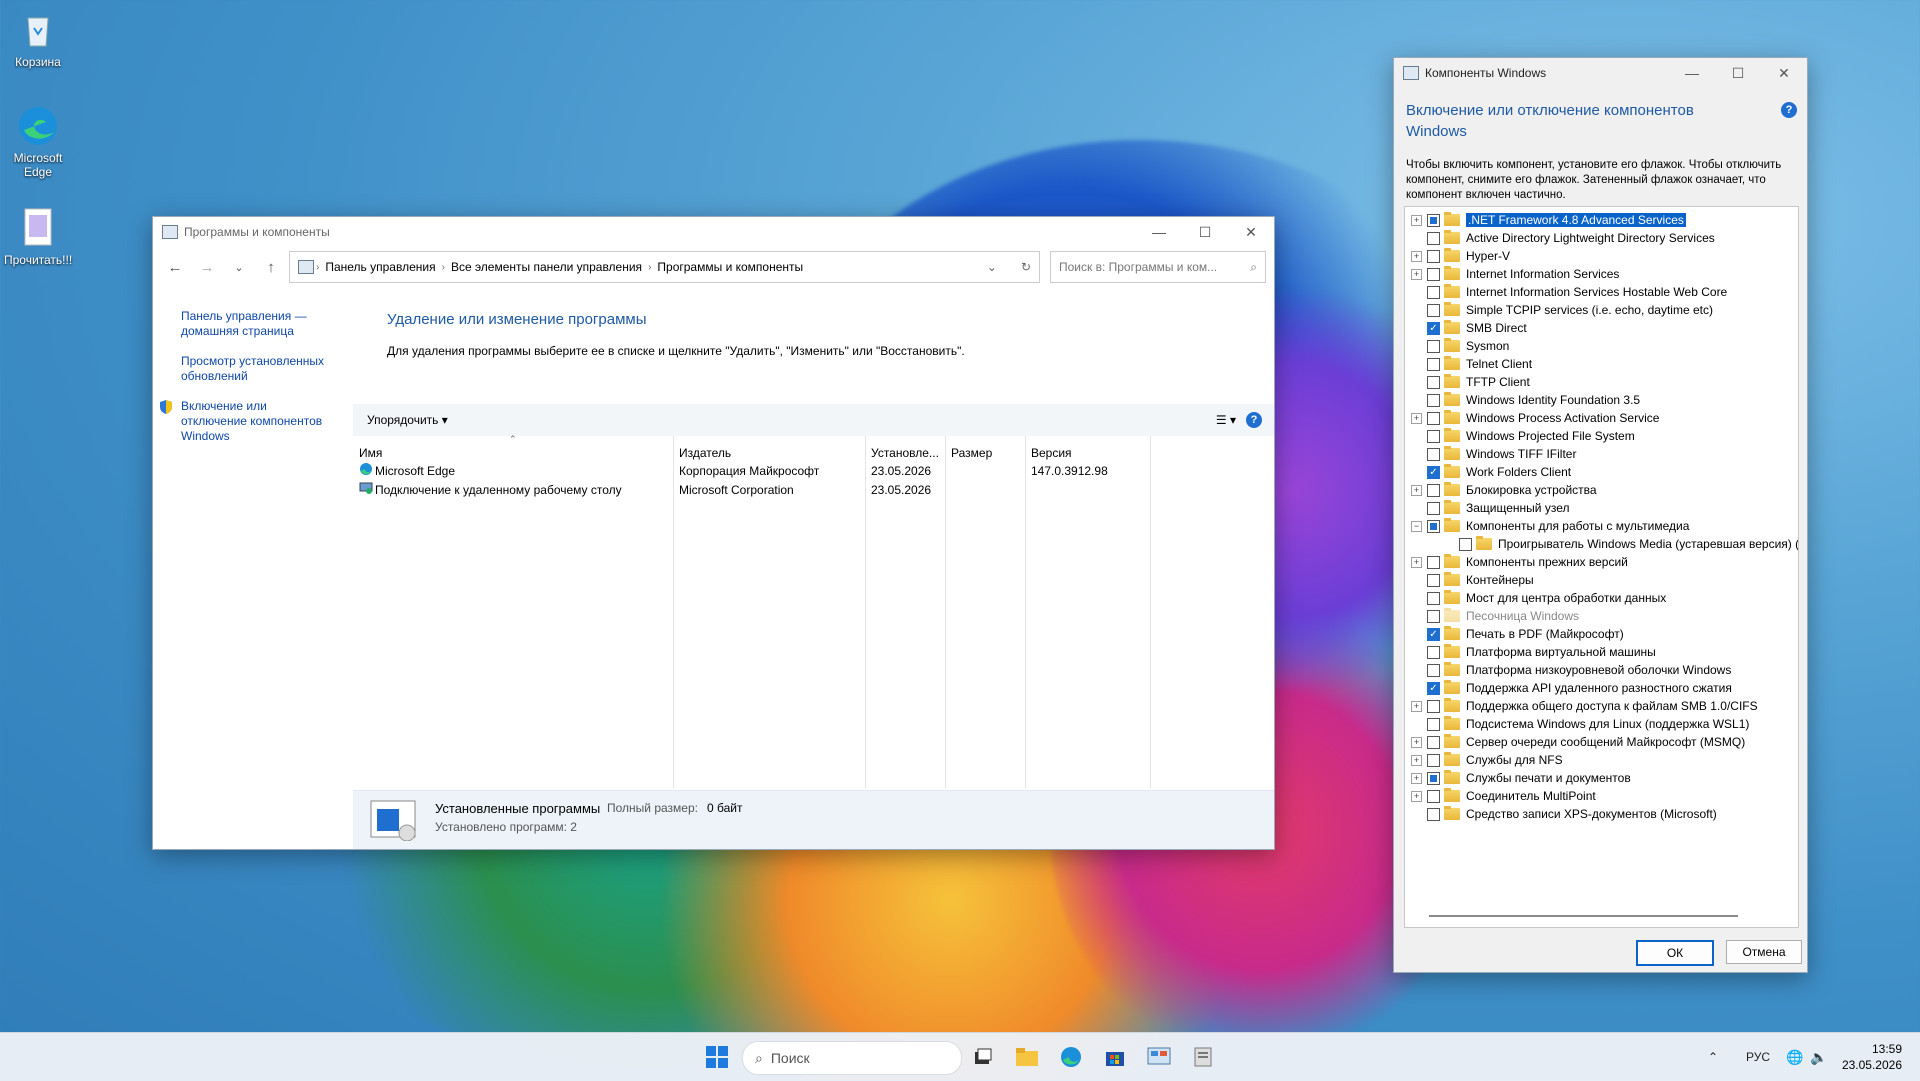 This screenshot has height=1081, width=1920. I want to click on horizontal-scrollbar, so click(1583, 916).